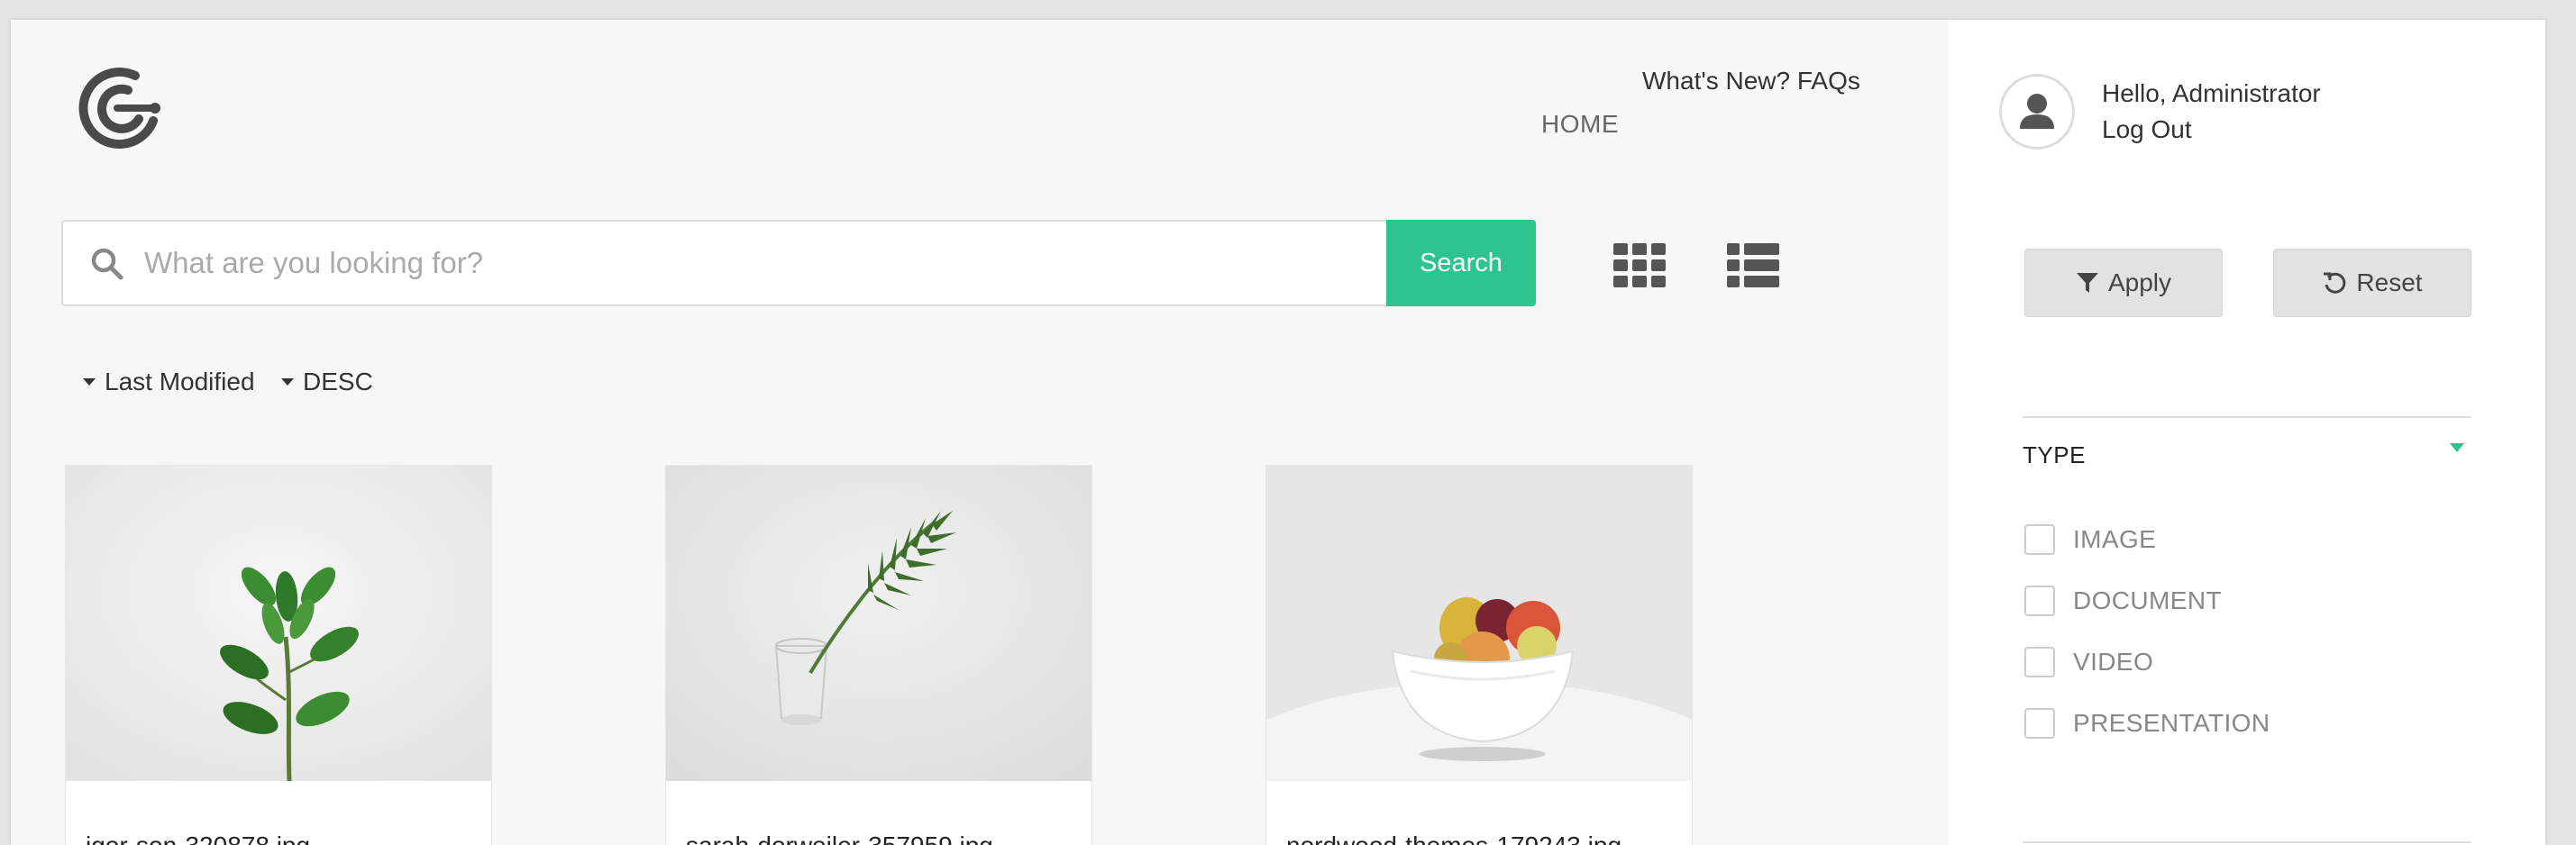 The height and width of the screenshot is (845, 2576). What do you see at coordinates (2139, 282) in the screenshot?
I see `apply-label: Apply` at bounding box center [2139, 282].